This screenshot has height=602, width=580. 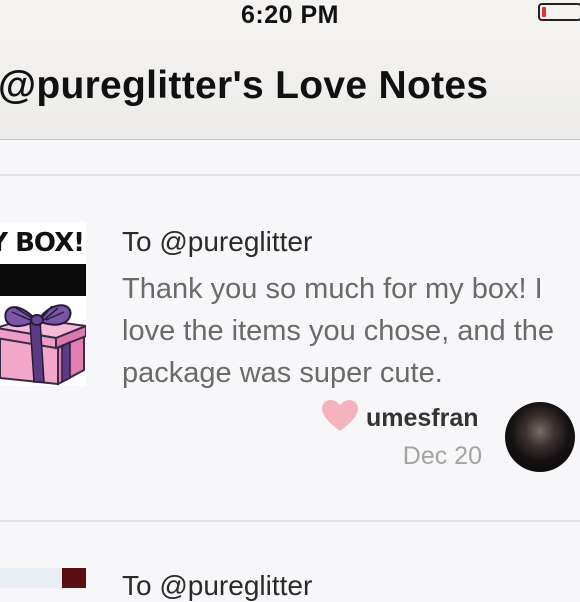 I want to click on listing-thumbnail, so click(x=43, y=578).